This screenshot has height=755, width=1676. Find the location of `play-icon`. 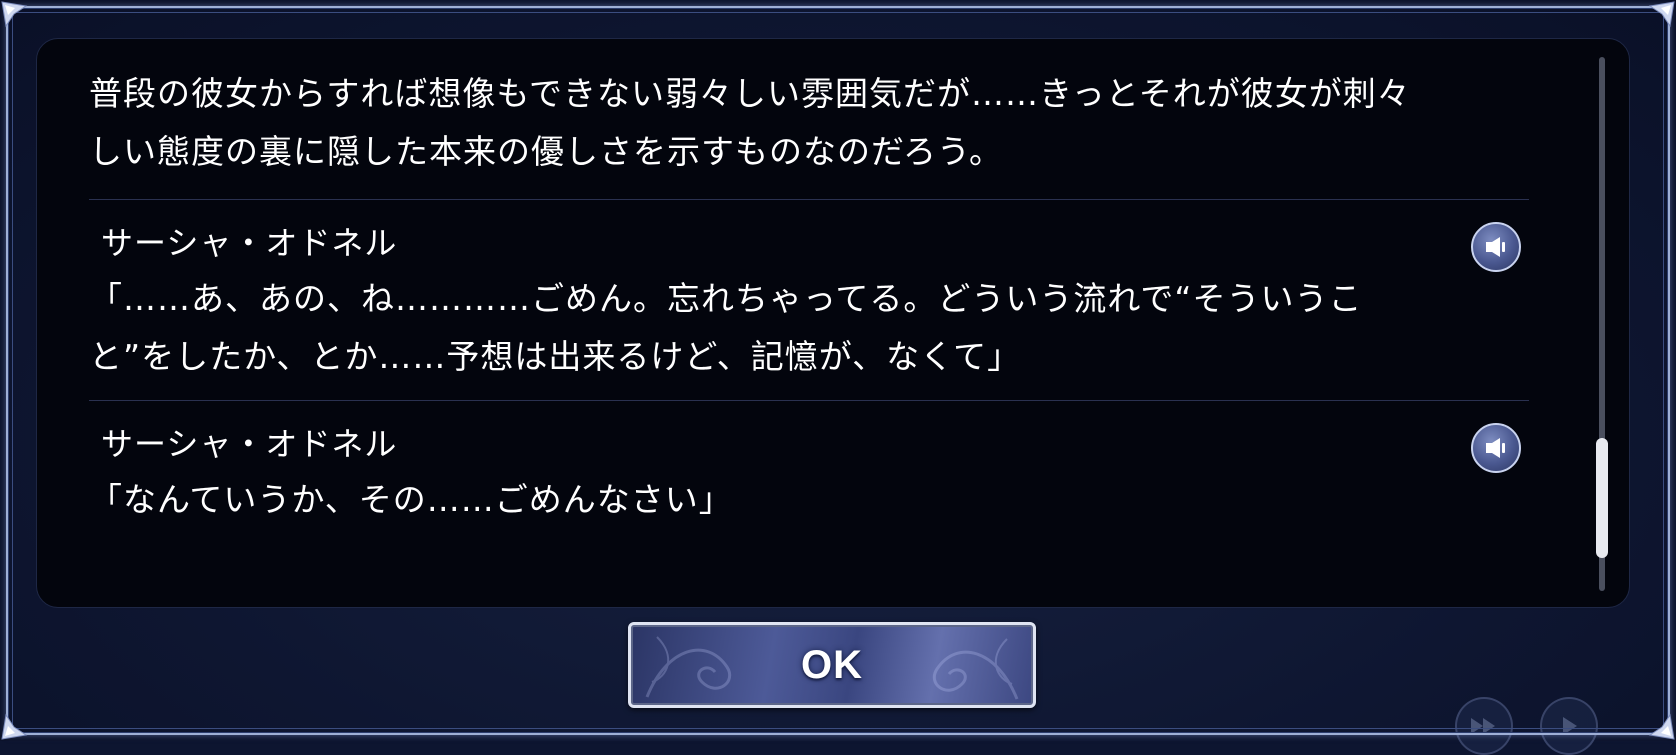

play-icon is located at coordinates (1569, 726).